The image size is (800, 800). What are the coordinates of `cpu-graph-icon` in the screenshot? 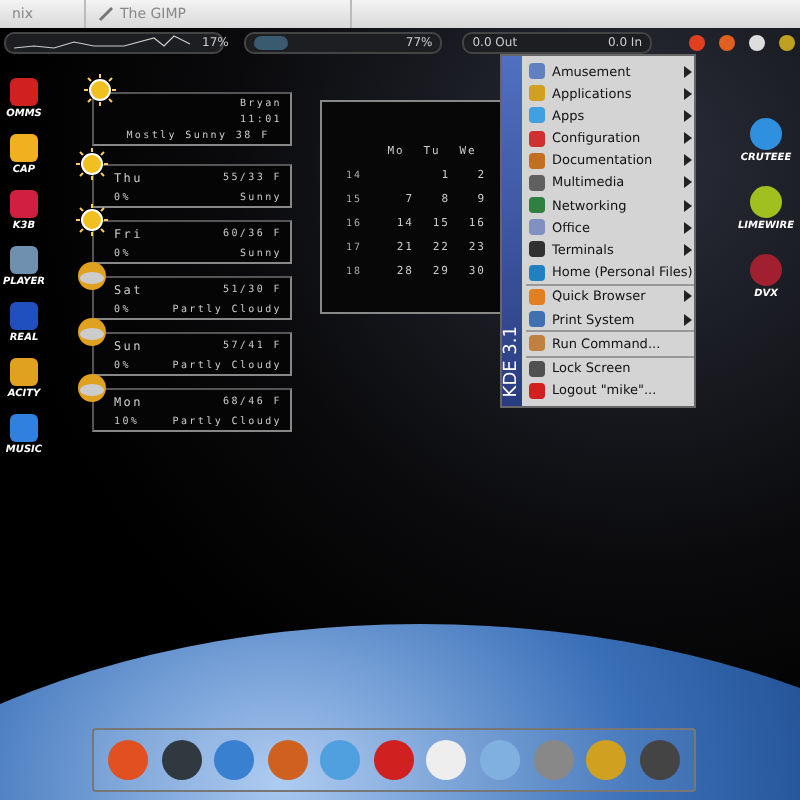 It's located at (104, 42).